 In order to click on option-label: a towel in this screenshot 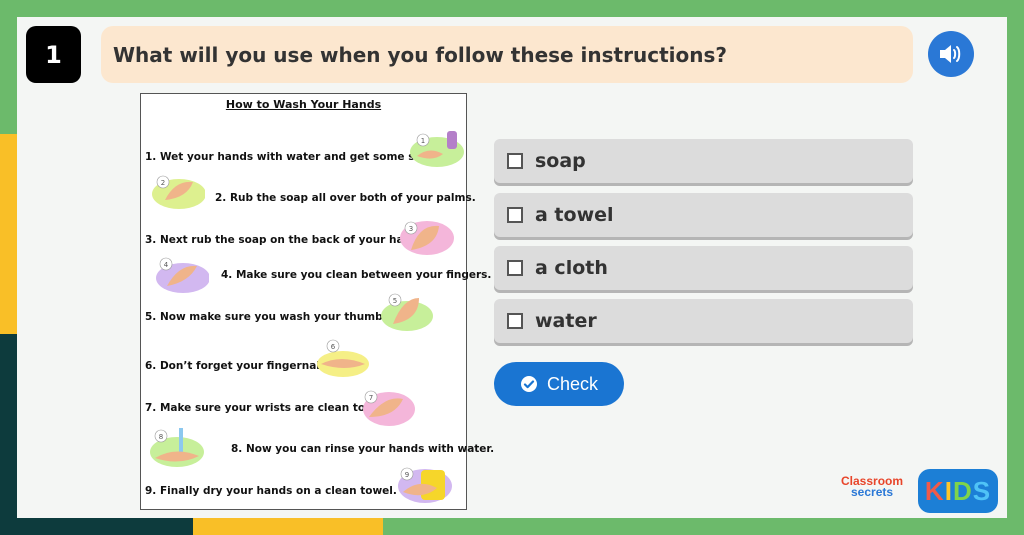, I will do `click(574, 215)`.